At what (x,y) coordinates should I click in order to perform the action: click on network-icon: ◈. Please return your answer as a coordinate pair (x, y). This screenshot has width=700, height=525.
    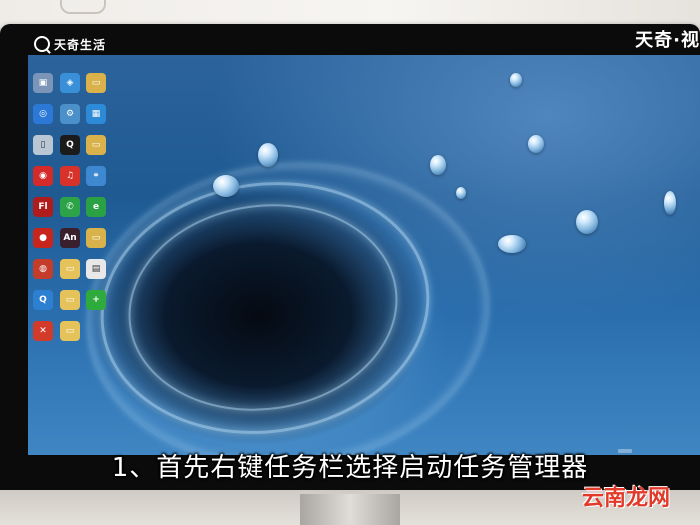
    Looking at the image, I should click on (70, 83).